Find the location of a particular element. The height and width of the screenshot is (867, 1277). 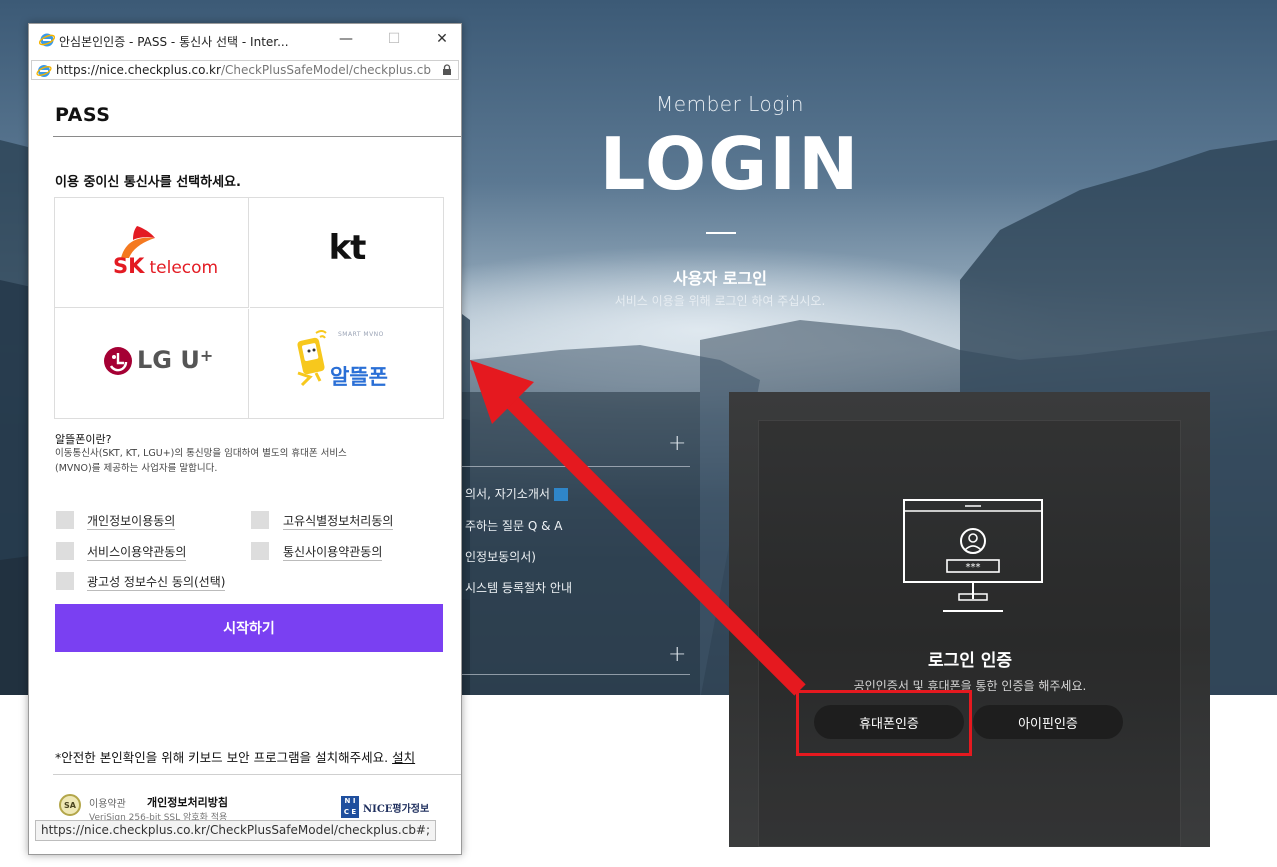

mvno-tagline: SMART MVNO is located at coordinates (361, 334).